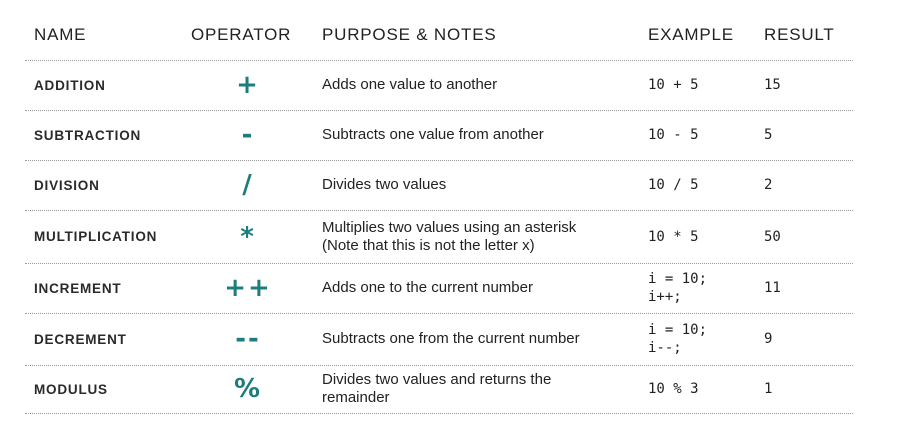 This screenshot has height=422, width=897. I want to click on row-name: MULTIPLICATION, so click(96, 236).